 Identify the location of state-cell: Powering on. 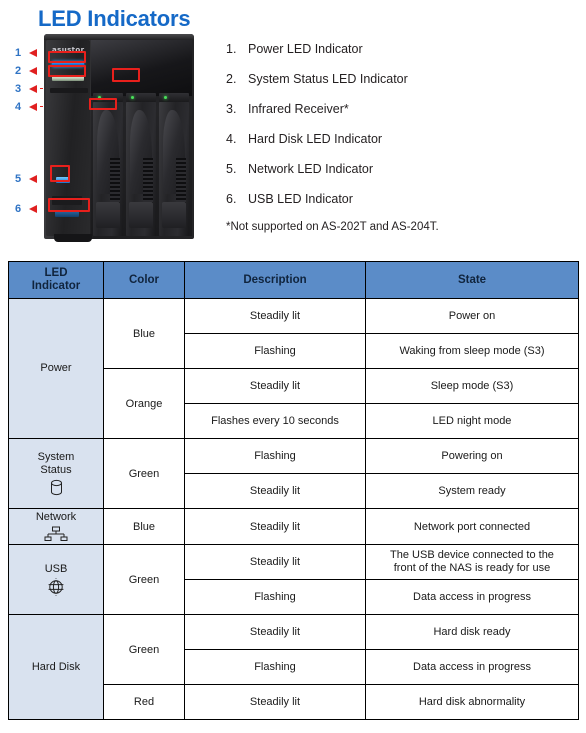
(472, 456).